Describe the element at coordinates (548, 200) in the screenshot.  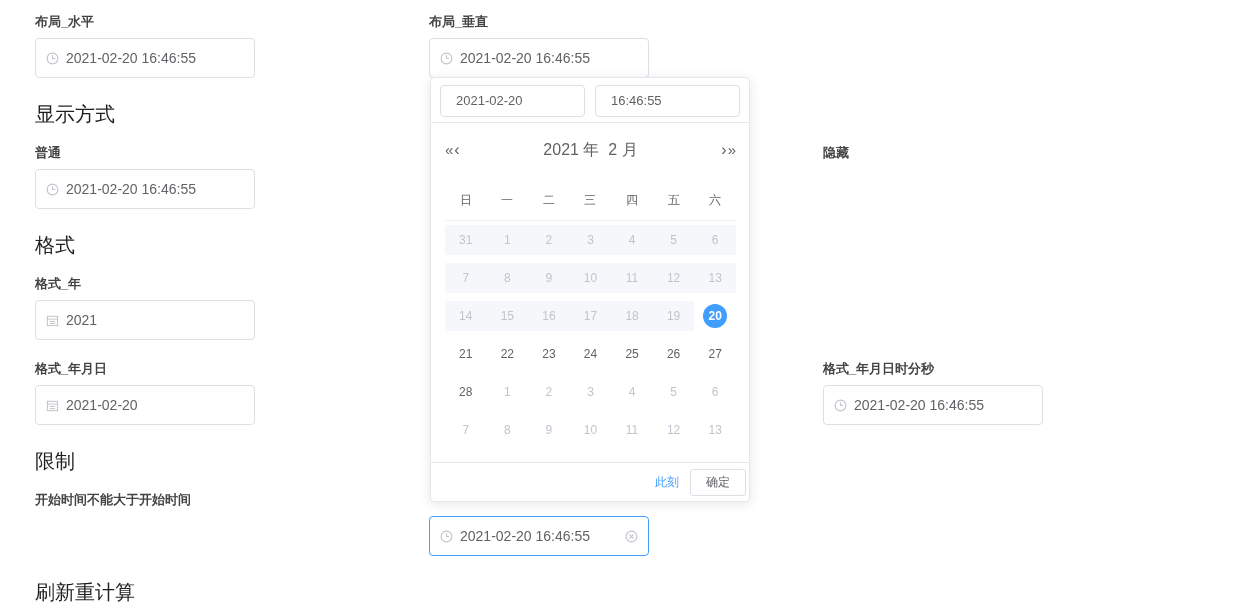
I see `weekday-label: 二` at that location.